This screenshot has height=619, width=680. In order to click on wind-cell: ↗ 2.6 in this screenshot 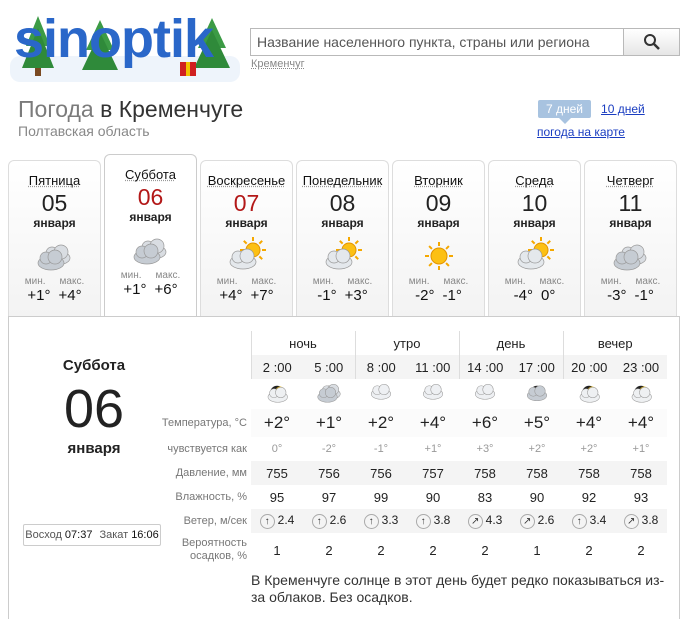, I will do `click(537, 521)`.